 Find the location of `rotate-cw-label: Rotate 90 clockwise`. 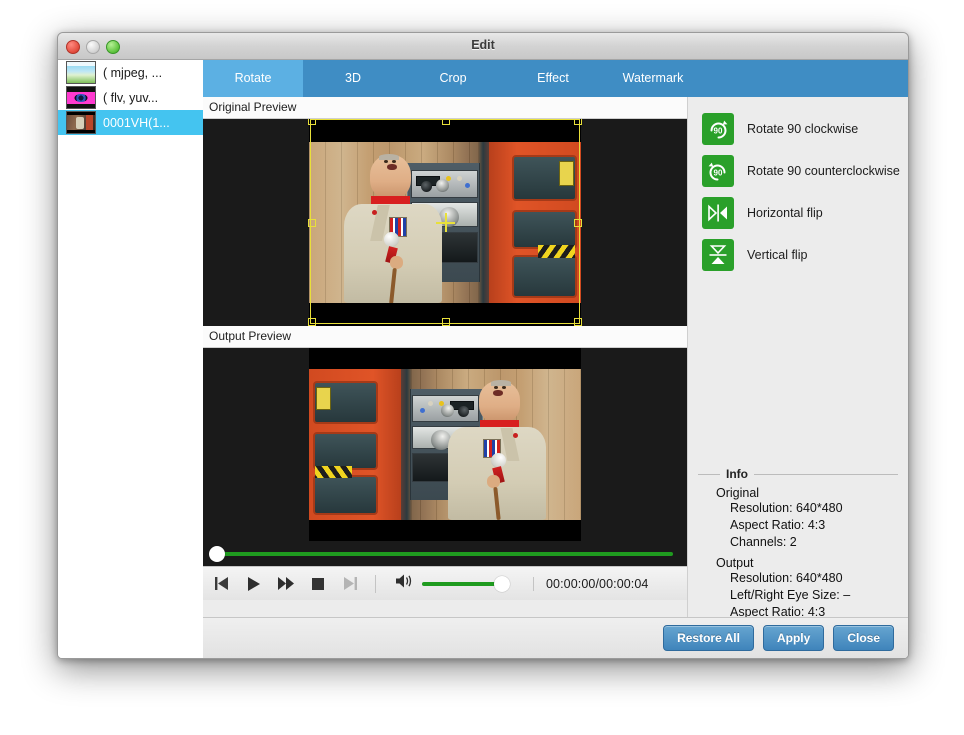

rotate-cw-label: Rotate 90 clockwise is located at coordinates (803, 129).